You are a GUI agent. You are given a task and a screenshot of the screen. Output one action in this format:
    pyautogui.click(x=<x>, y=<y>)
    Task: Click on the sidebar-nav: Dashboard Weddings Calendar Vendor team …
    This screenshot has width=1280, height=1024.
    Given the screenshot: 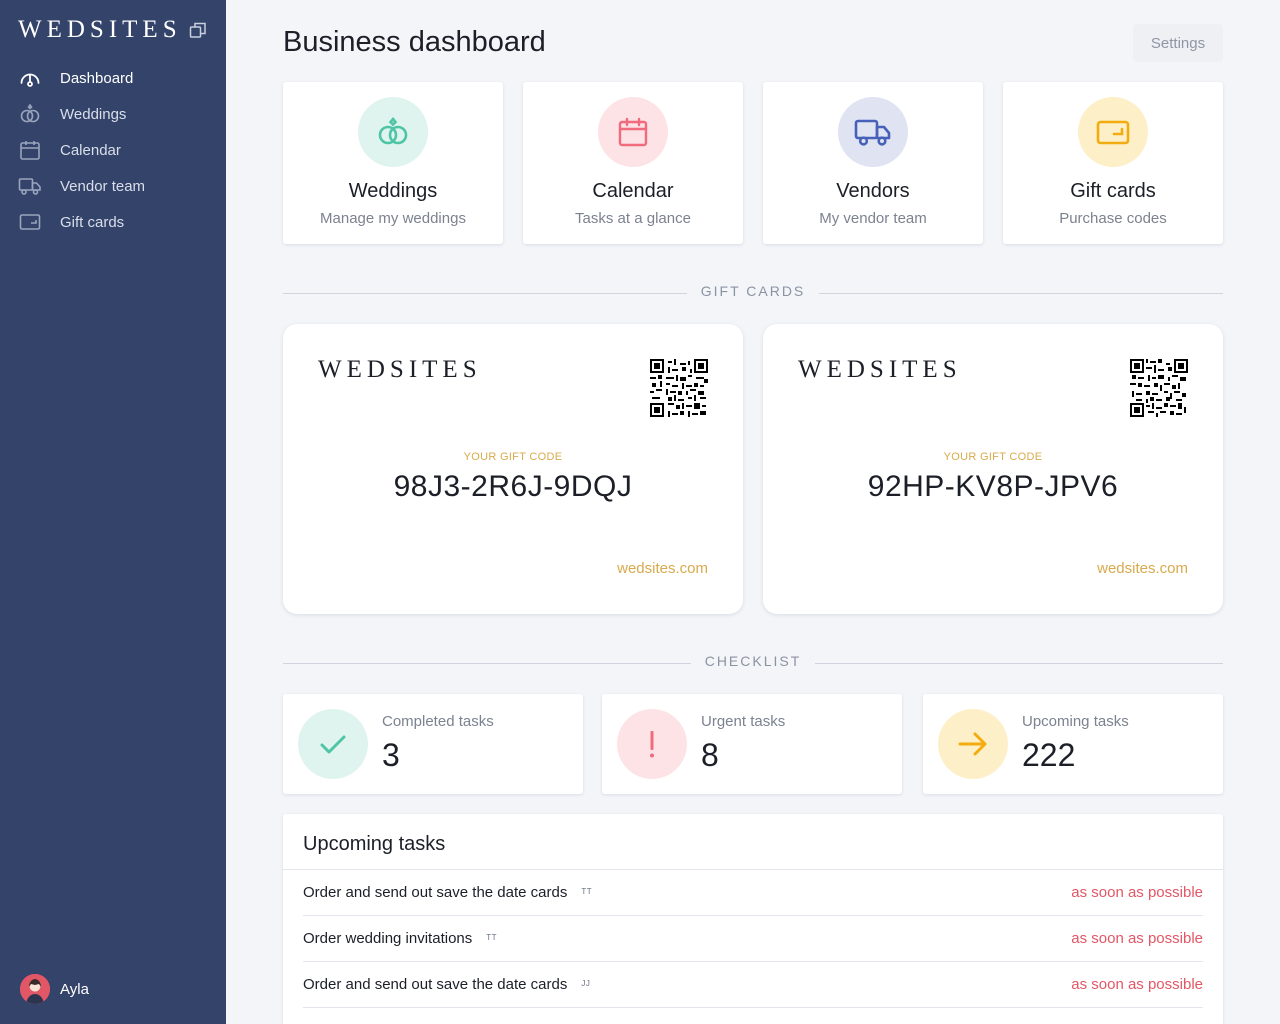 What is the action you would take?
    pyautogui.click(x=113, y=150)
    